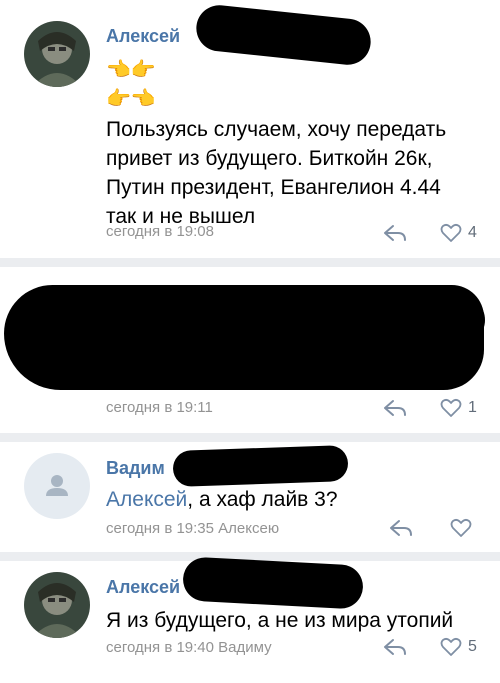 Image resolution: width=500 pixels, height=683 pixels. Describe the element at coordinates (472, 407) in the screenshot. I see `like-count: 1` at that location.